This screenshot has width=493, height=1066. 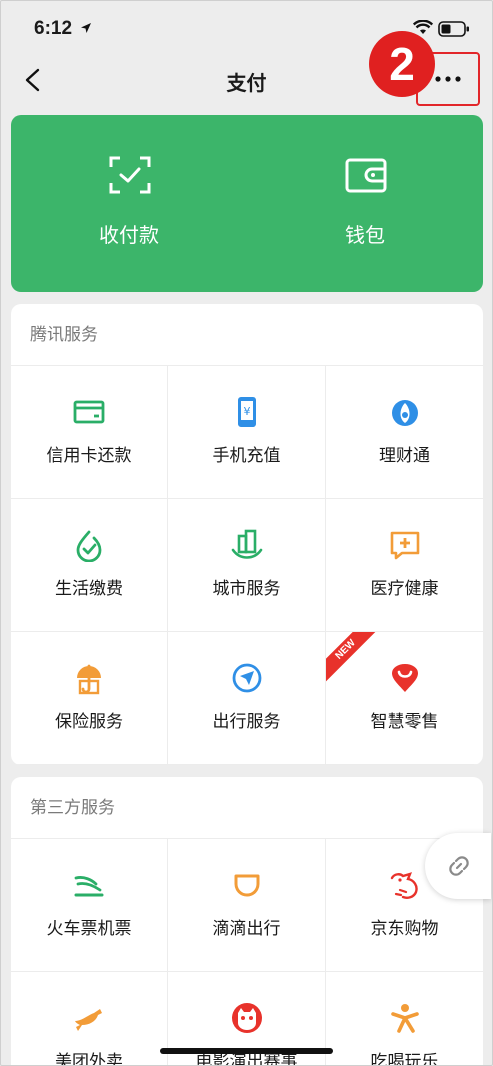 What do you see at coordinates (402, 64) in the screenshot?
I see `step-number-badge: 2` at bounding box center [402, 64].